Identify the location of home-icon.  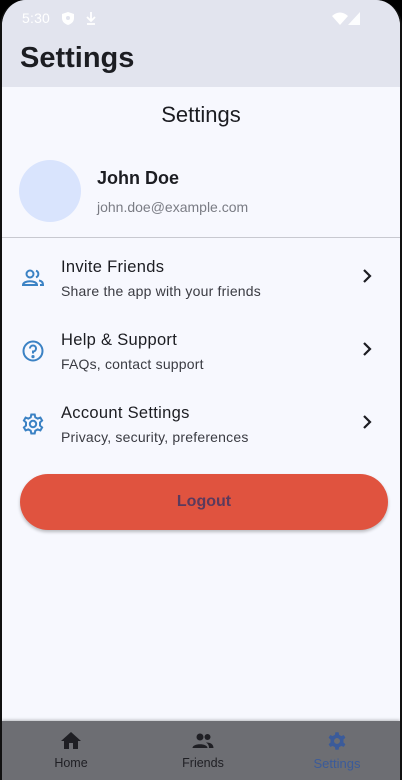
(71, 741).